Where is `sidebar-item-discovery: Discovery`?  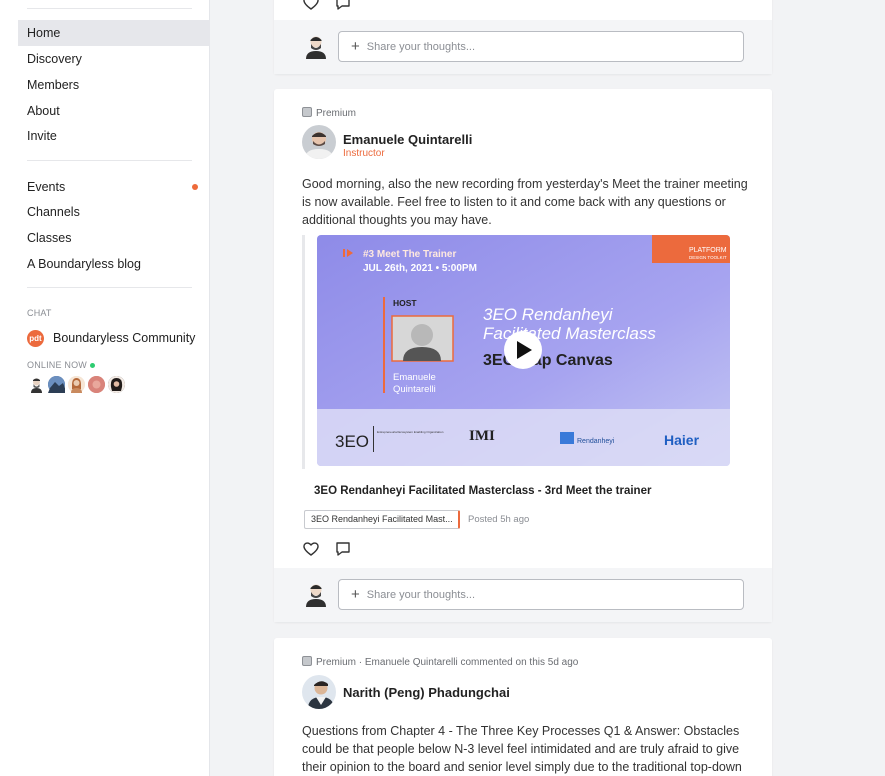 sidebar-item-discovery: Discovery is located at coordinates (114, 59).